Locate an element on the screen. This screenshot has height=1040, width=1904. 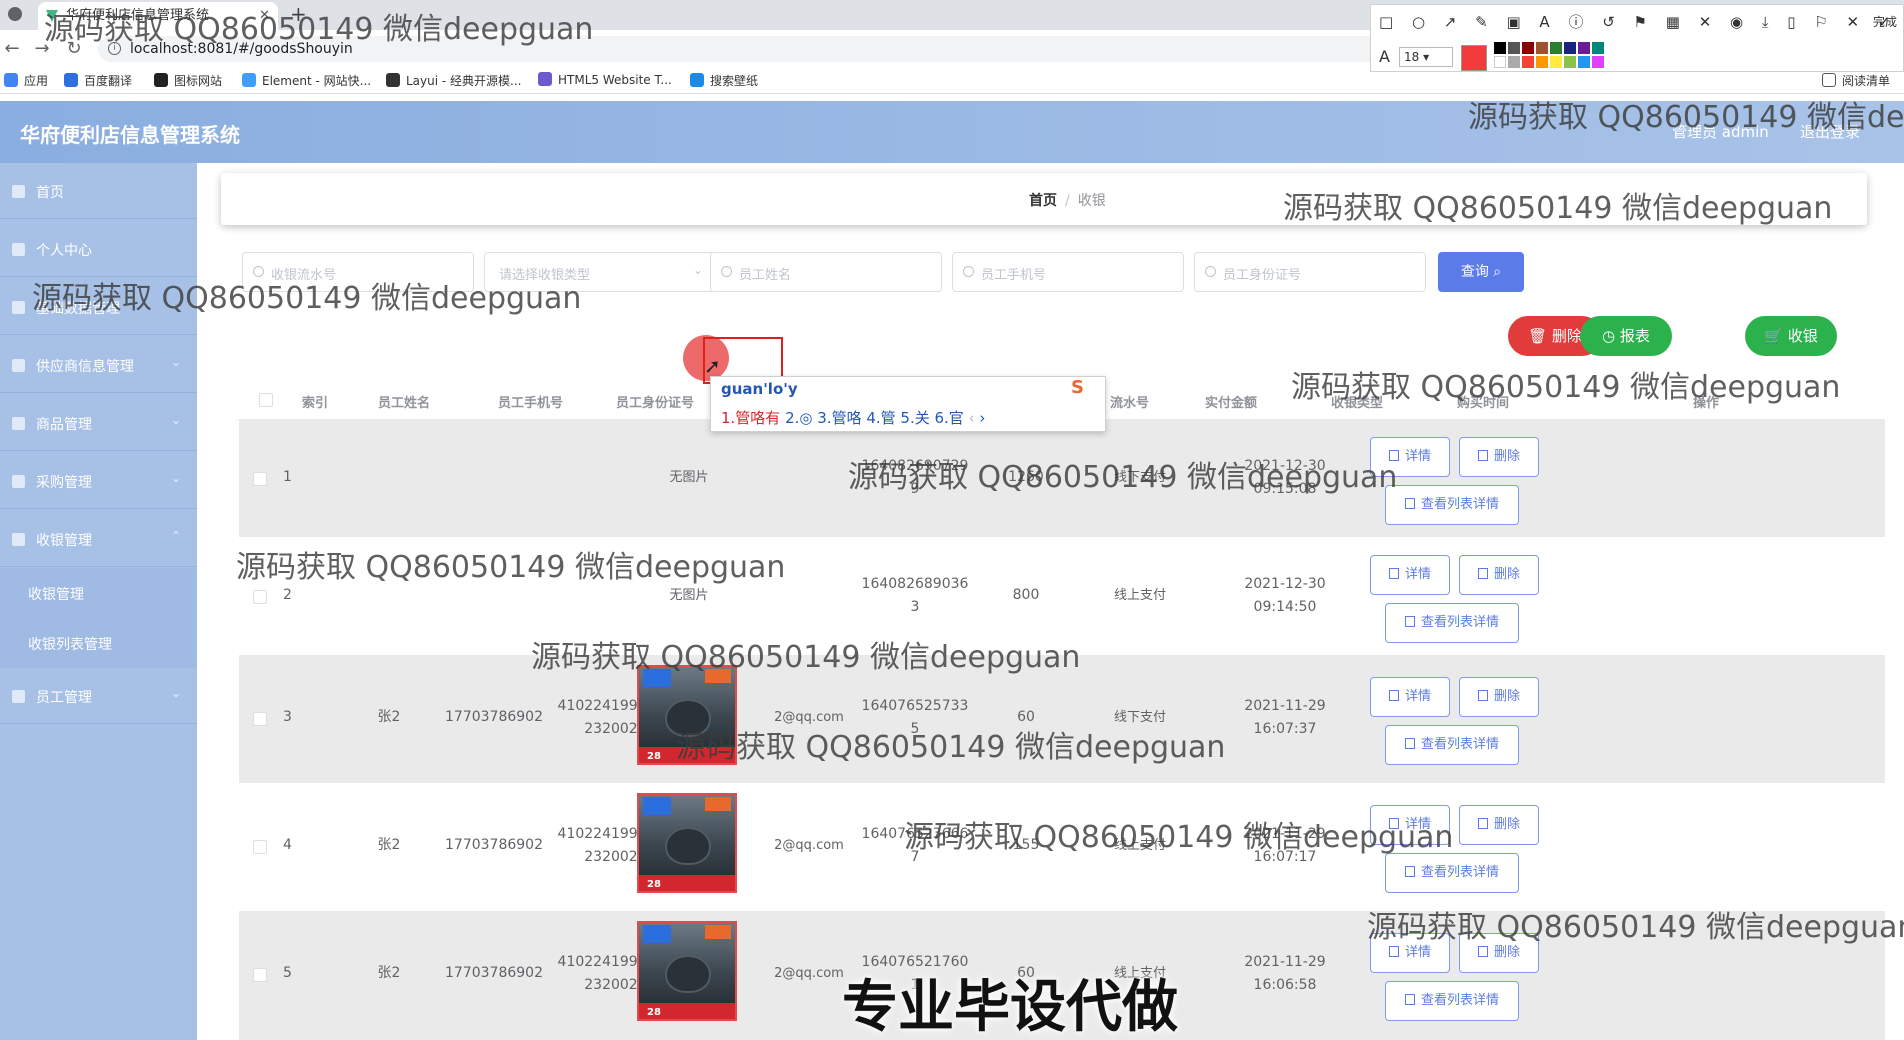
bookmark-apps: 应用 is located at coordinates (26, 80).